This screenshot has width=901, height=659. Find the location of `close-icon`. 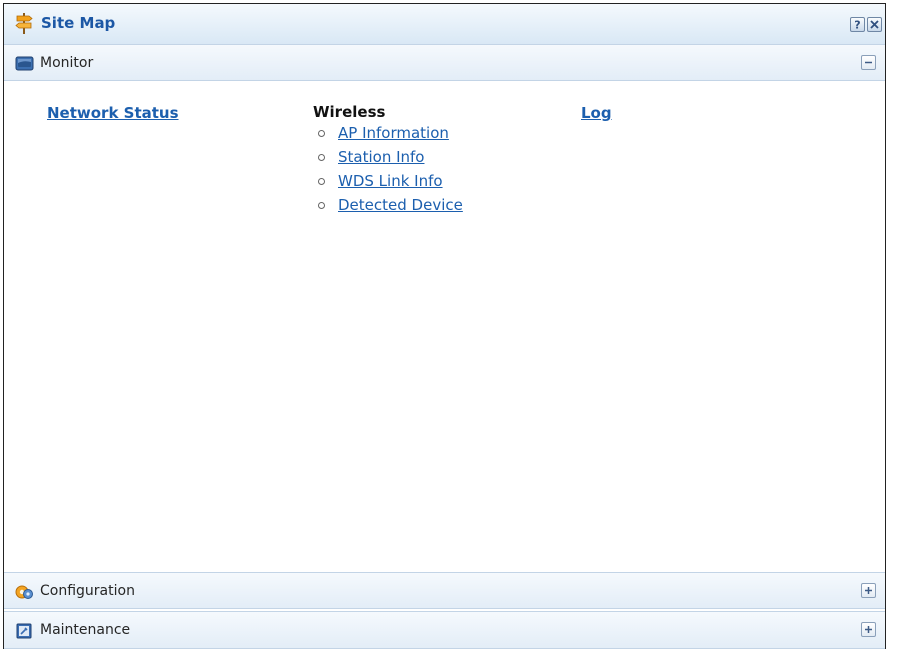

close-icon is located at coordinates (874, 24).